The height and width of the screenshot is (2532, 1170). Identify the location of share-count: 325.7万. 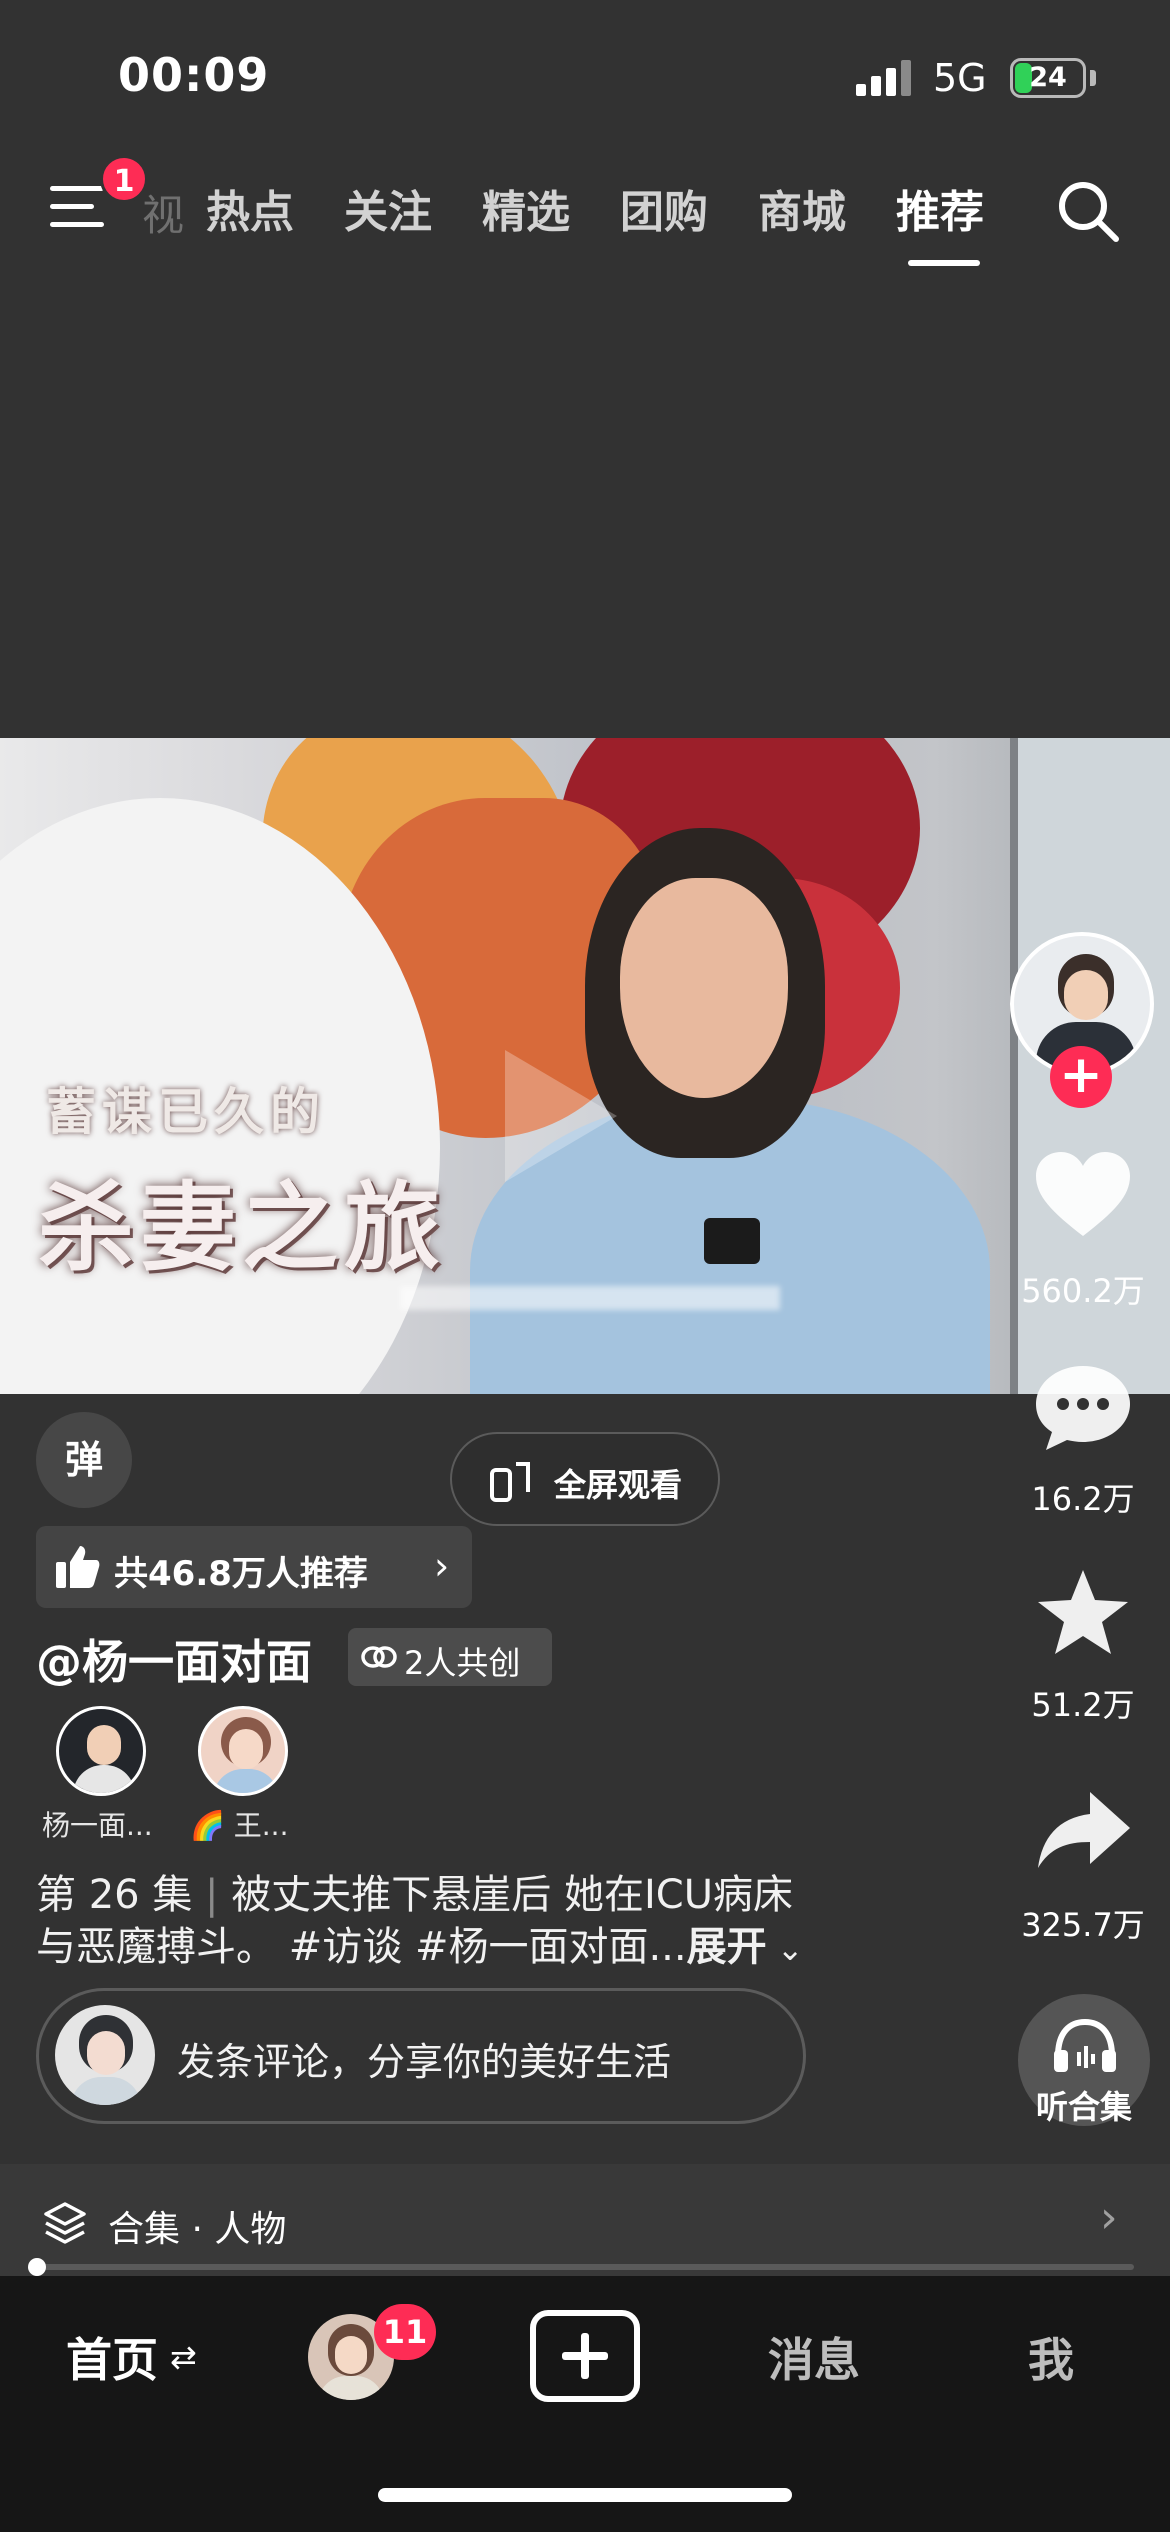
(1083, 1925).